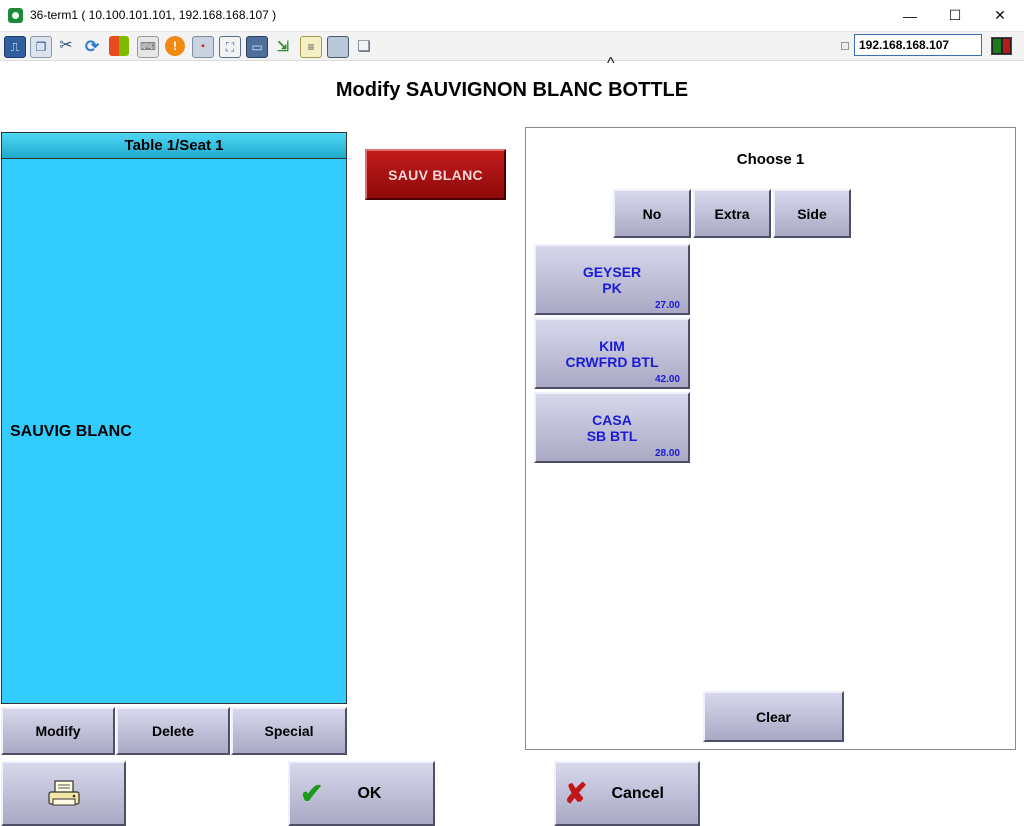 Image resolution: width=1024 pixels, height=826 pixels. What do you see at coordinates (283, 46) in the screenshot?
I see `transfer-icon: ⇲` at bounding box center [283, 46].